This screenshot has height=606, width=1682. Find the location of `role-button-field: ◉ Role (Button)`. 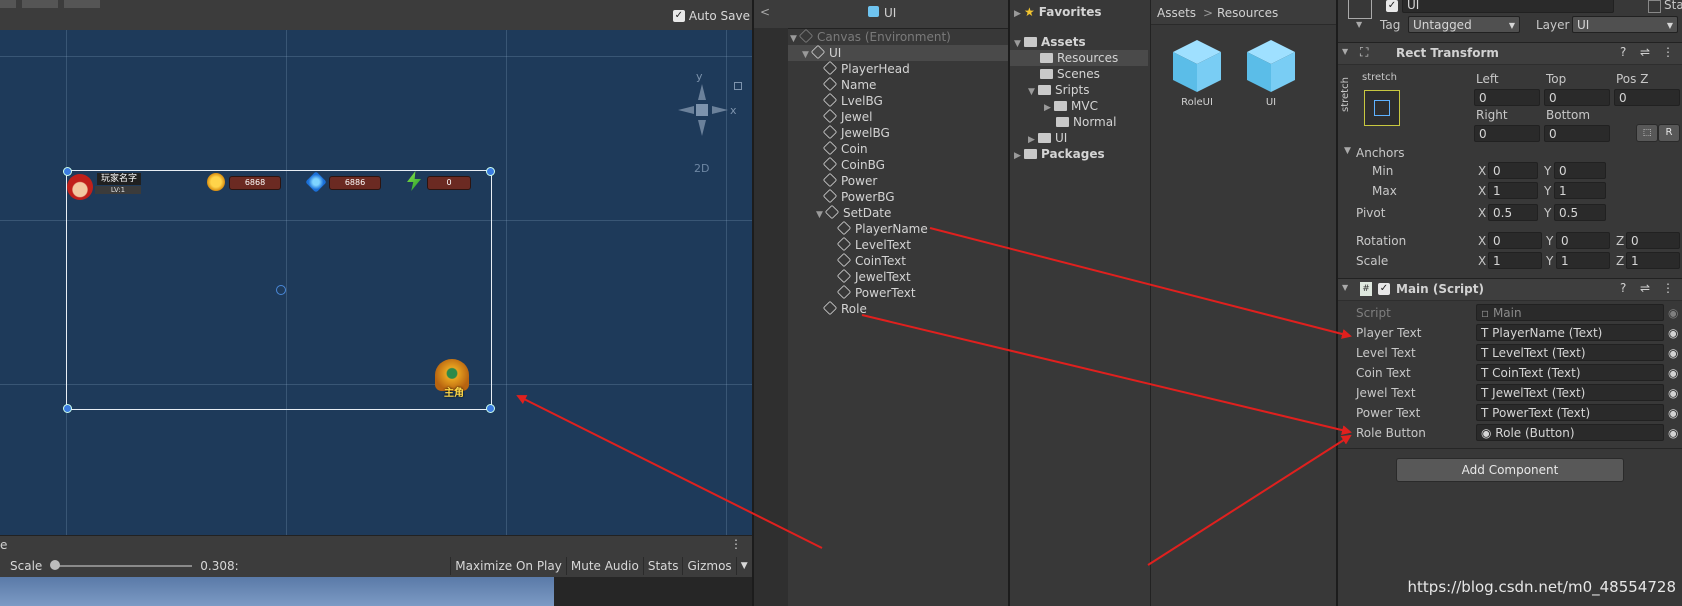

role-button-field: ◉ Role (Button) is located at coordinates (1570, 432).